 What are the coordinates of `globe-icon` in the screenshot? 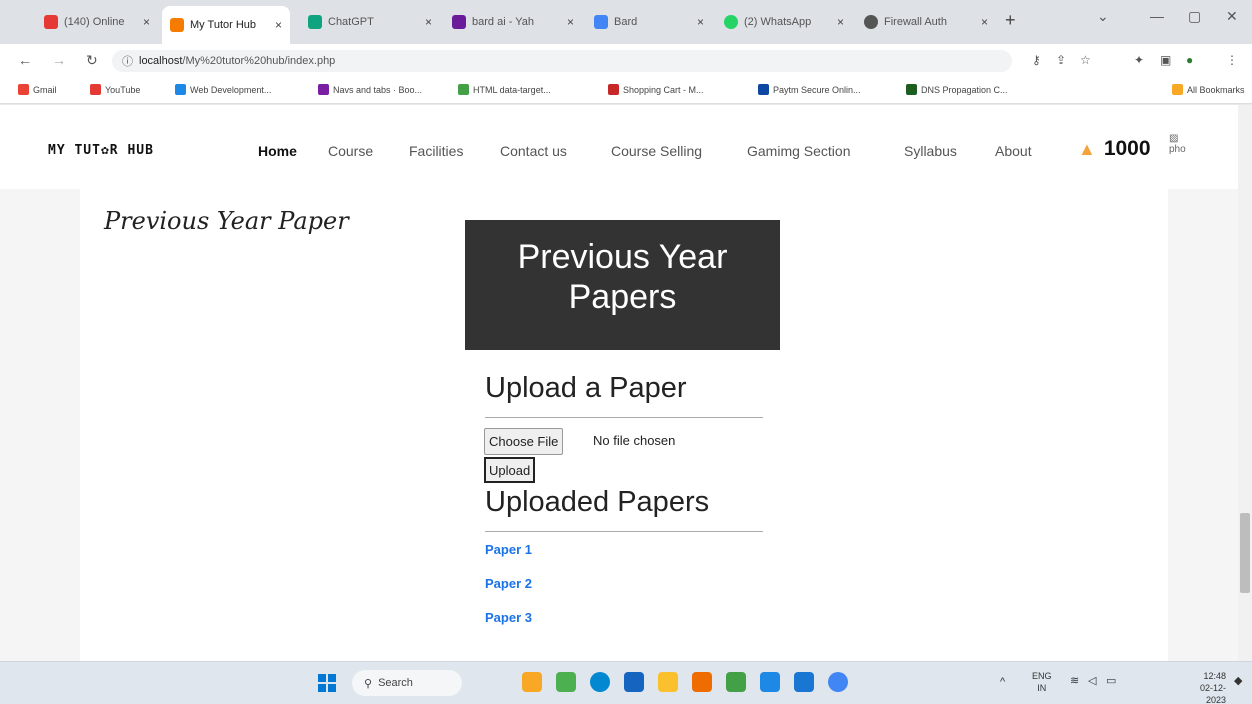 It's located at (871, 22).